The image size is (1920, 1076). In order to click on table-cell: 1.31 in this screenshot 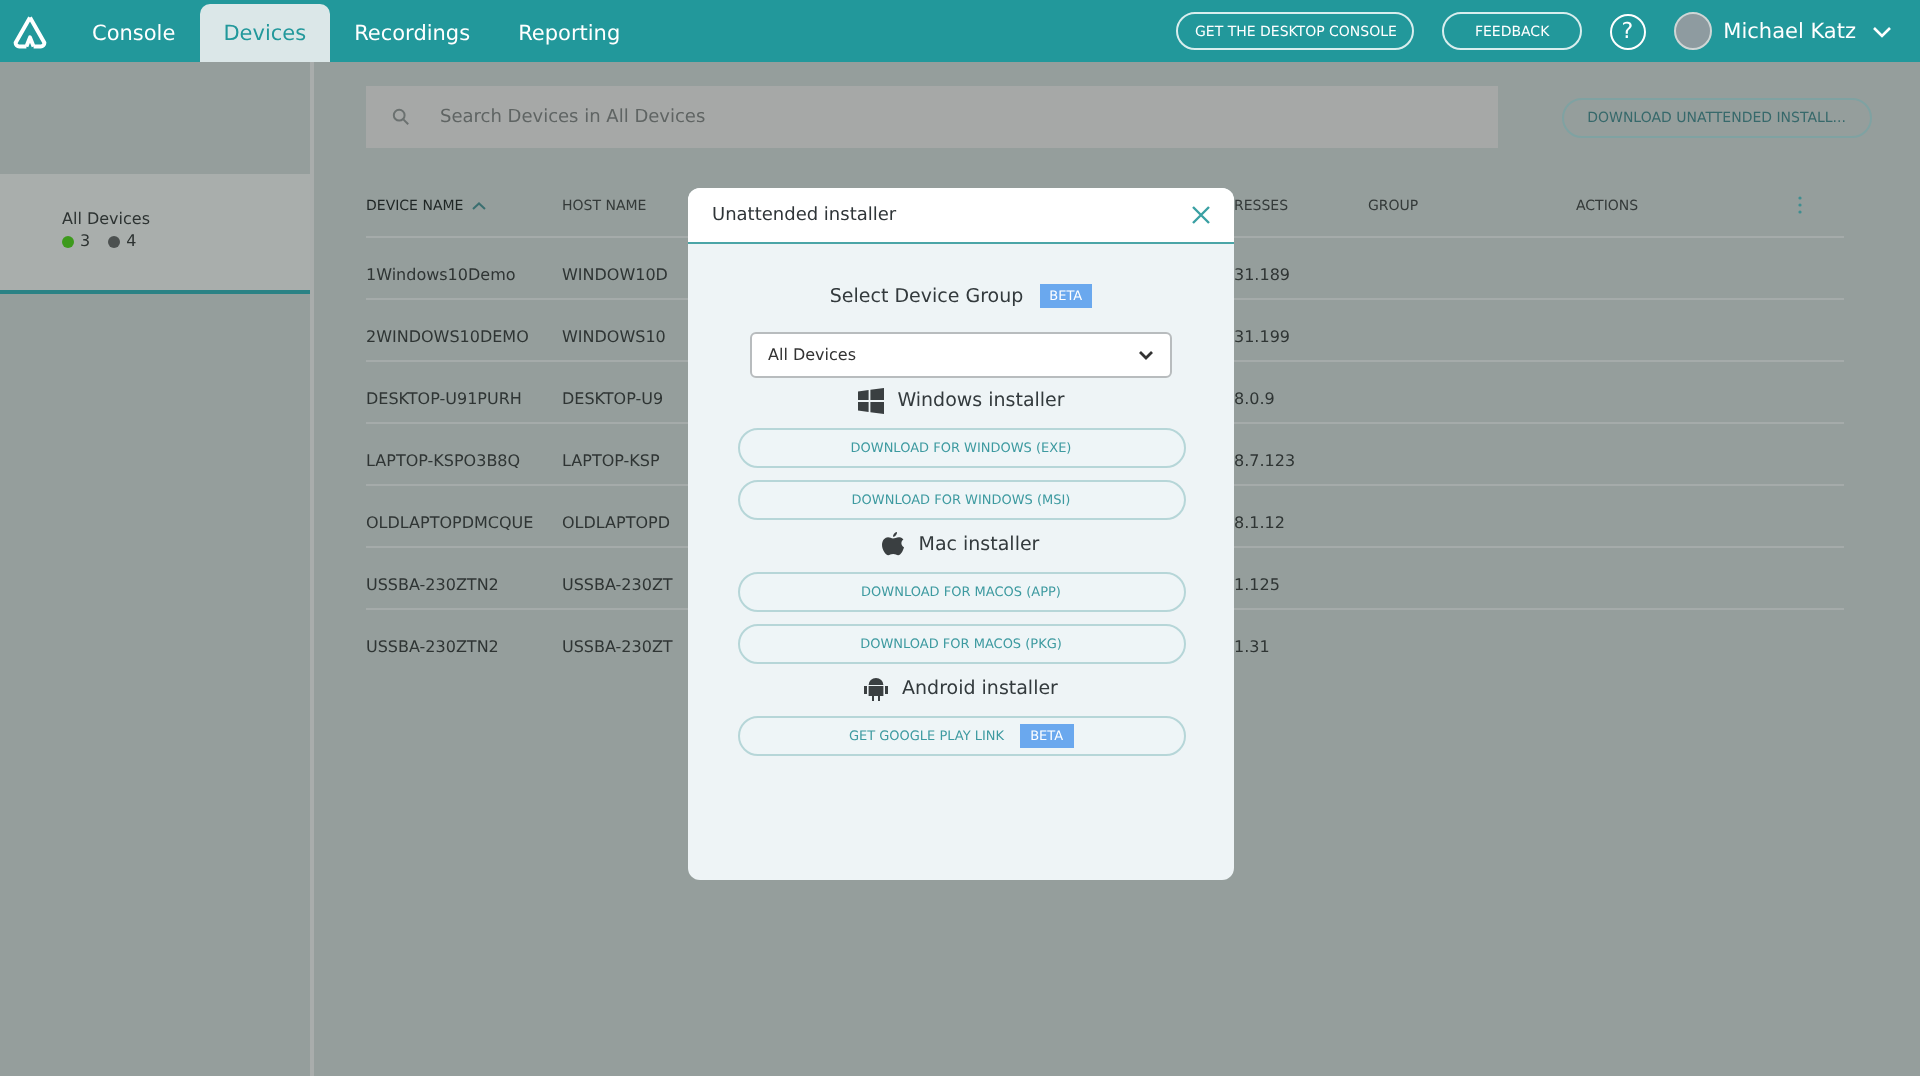, I will do `click(1252, 646)`.